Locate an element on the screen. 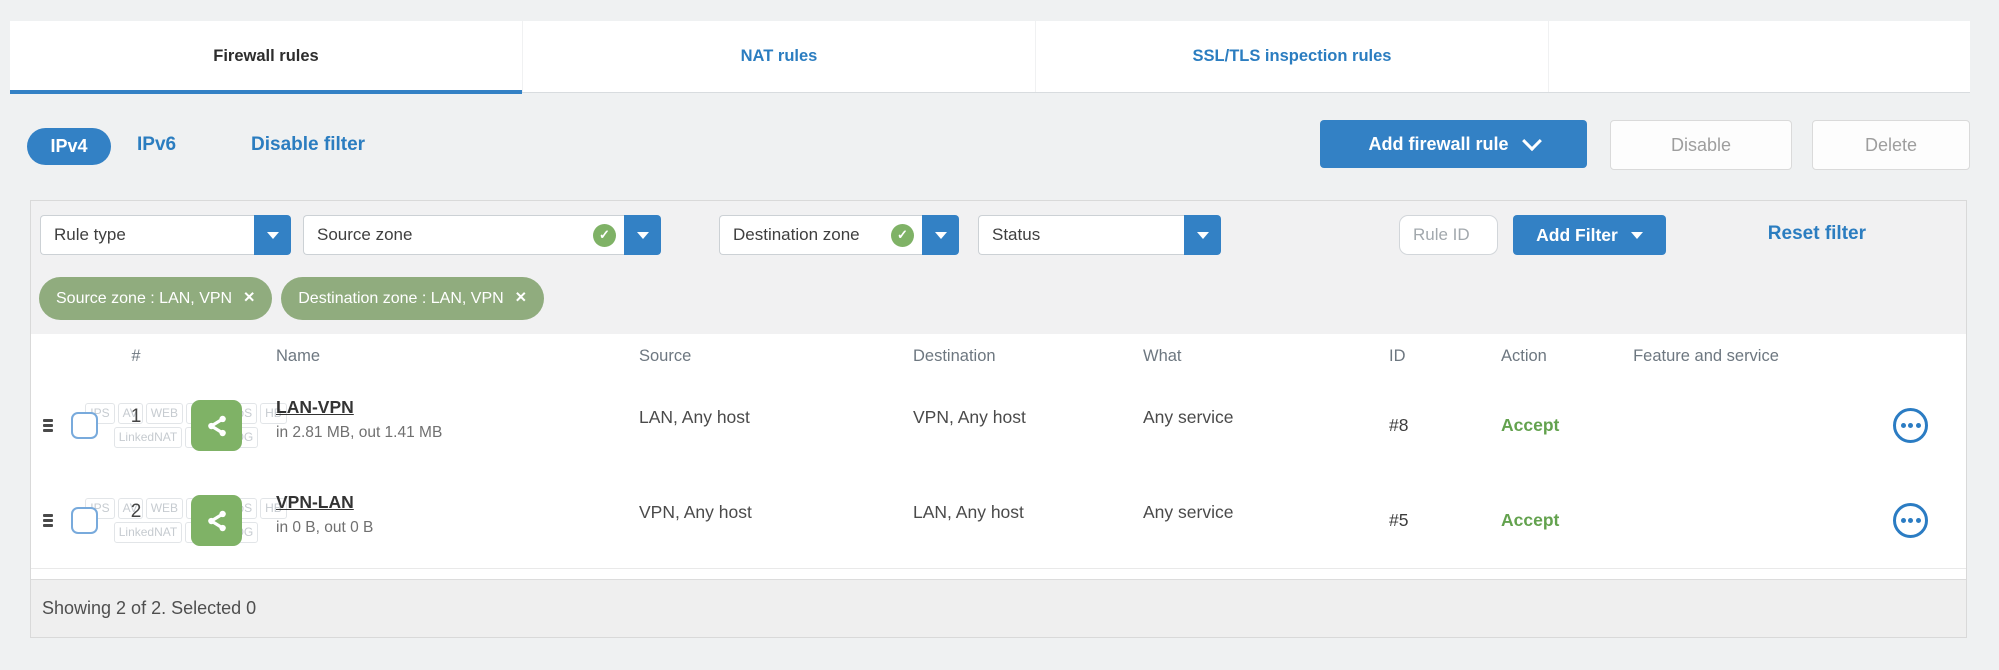  header-id: ID is located at coordinates (1397, 355).